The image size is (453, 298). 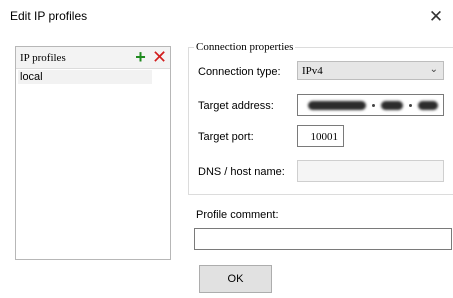 What do you see at coordinates (245, 47) in the screenshot?
I see `connection-properties-legend: Connection properties` at bounding box center [245, 47].